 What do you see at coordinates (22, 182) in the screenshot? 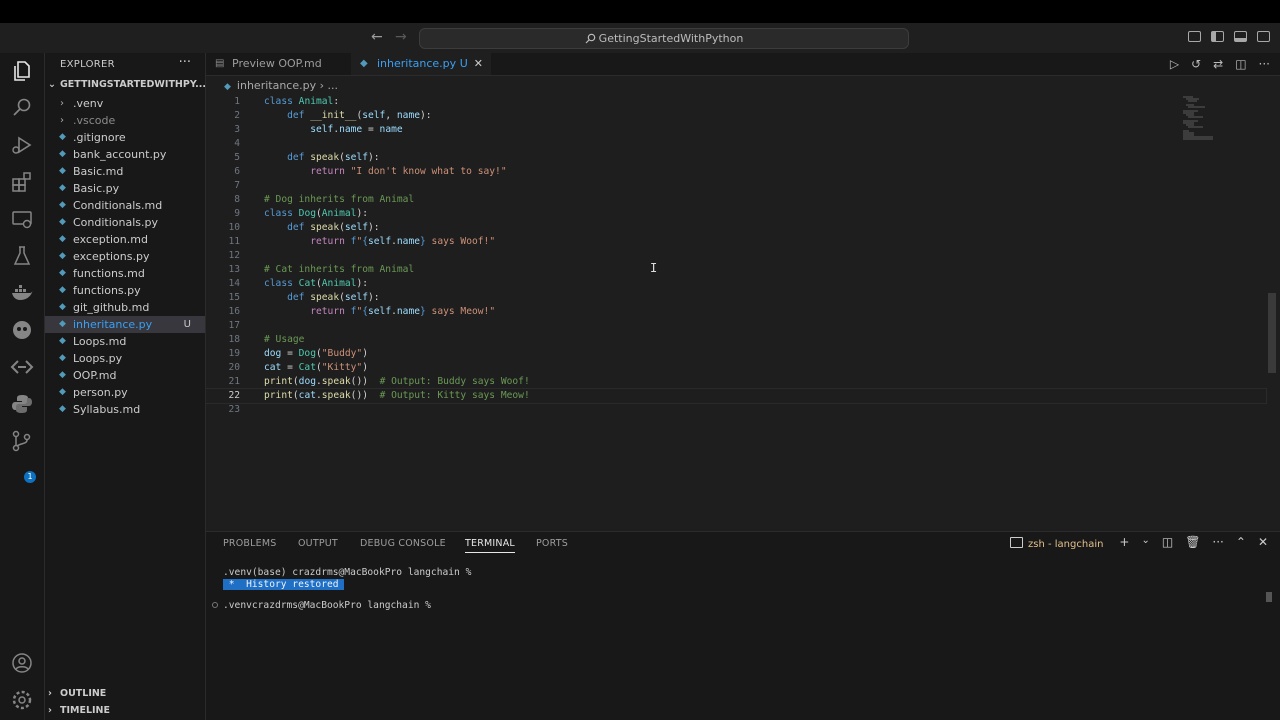
I see `extensions-icon` at bounding box center [22, 182].